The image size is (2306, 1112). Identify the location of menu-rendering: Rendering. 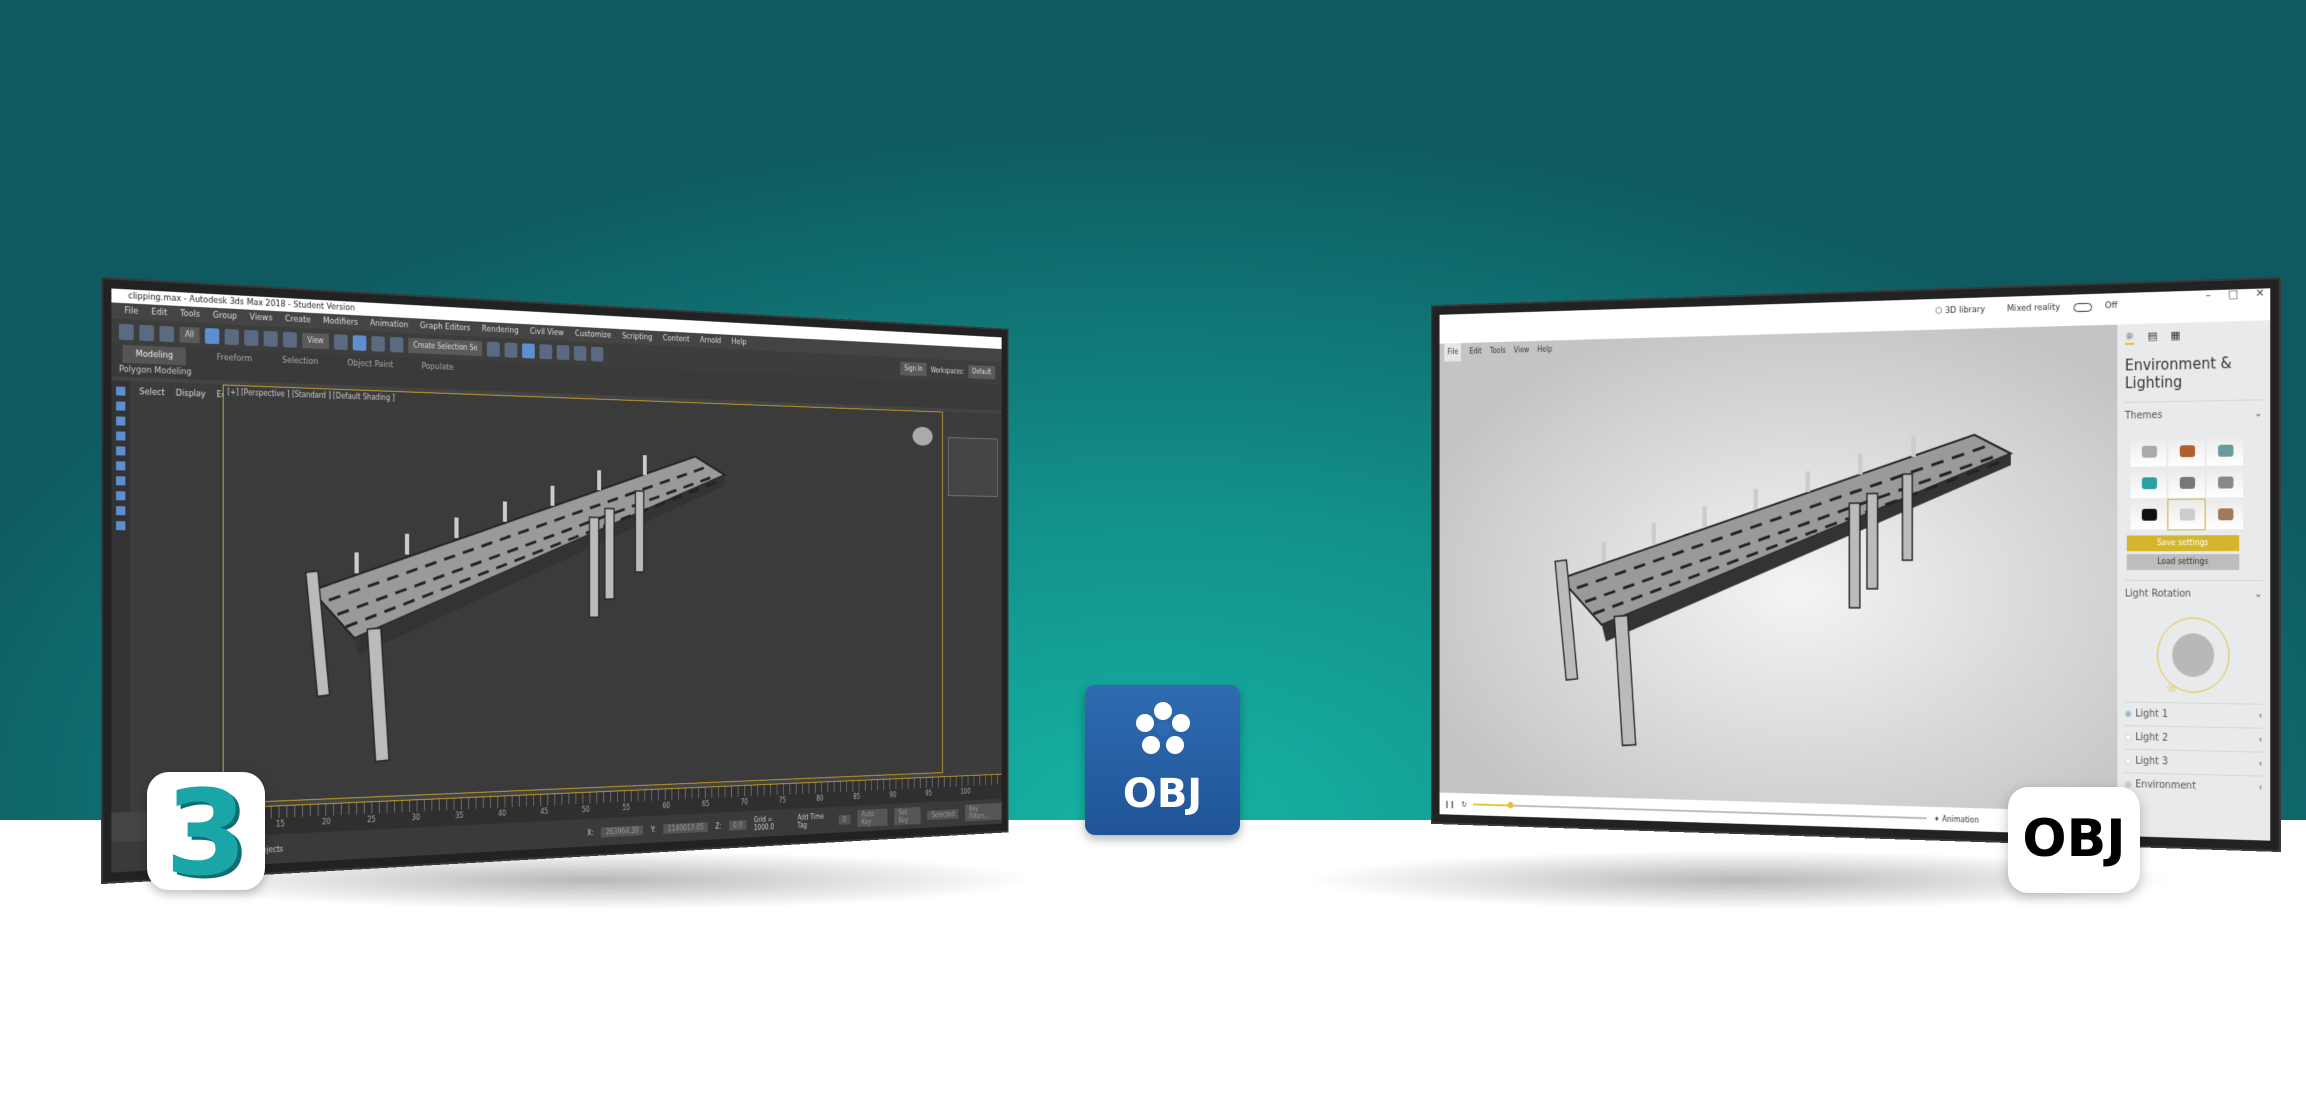
(500, 330).